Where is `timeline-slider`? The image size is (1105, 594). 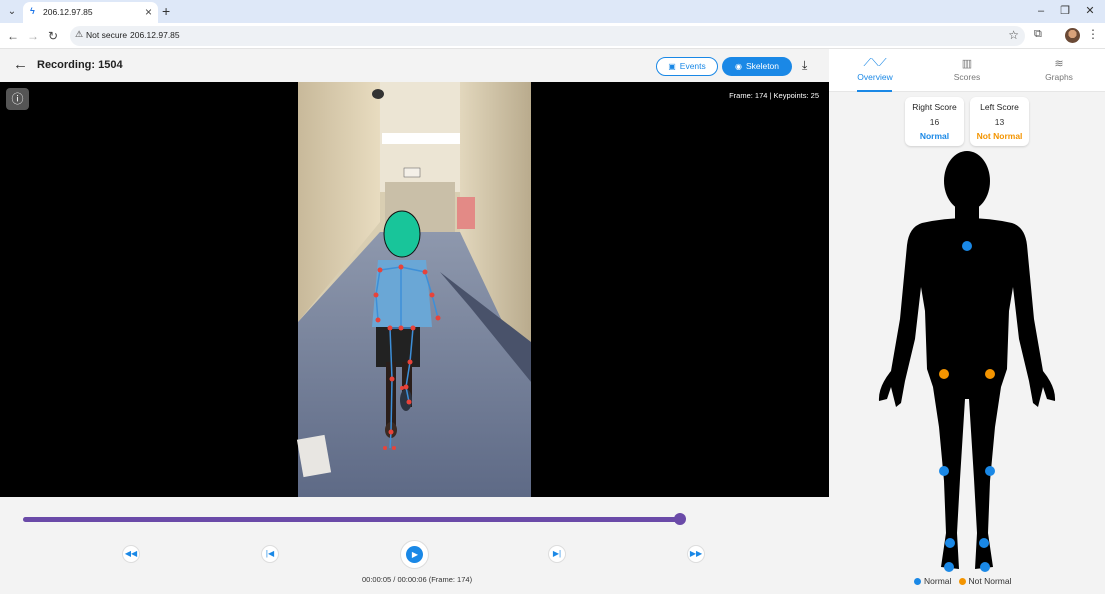
timeline-slider is located at coordinates (354, 519).